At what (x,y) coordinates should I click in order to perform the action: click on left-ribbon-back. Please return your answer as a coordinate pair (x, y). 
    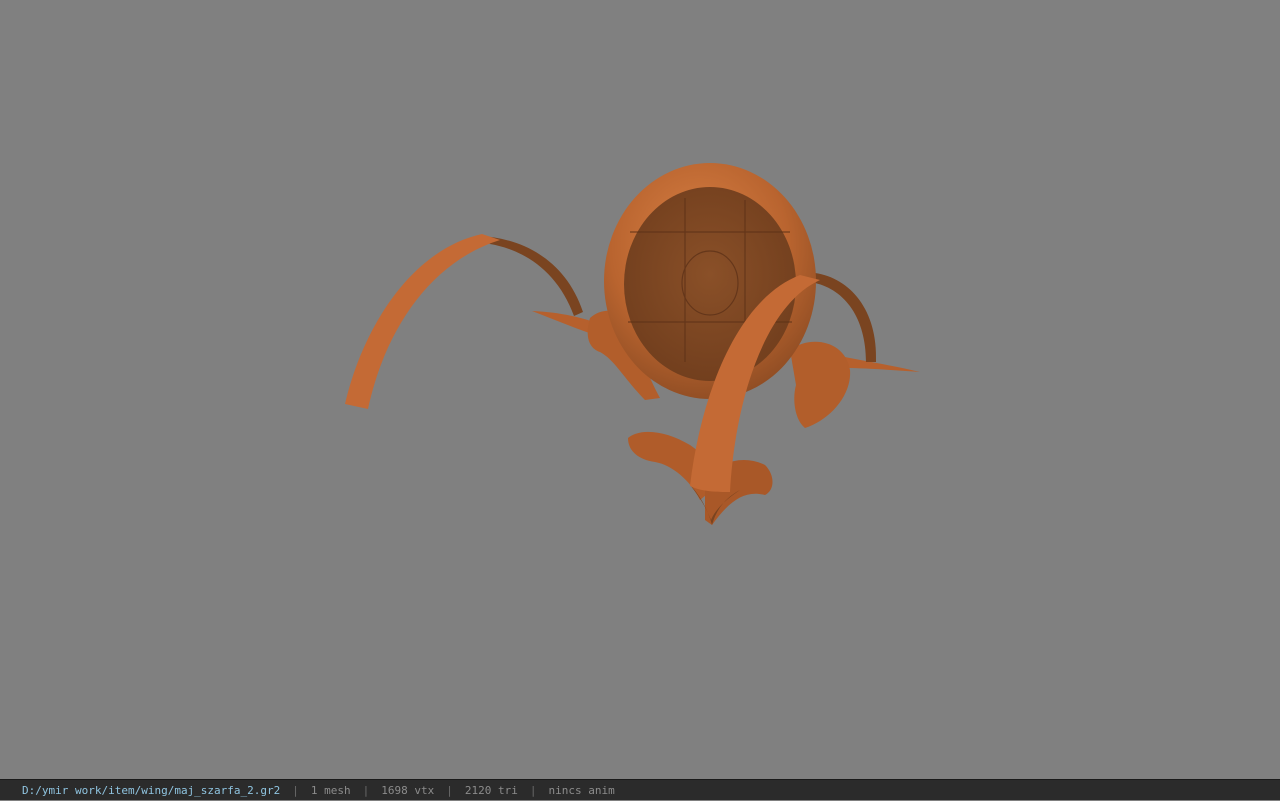
    Looking at the image, I should click on (531, 276).